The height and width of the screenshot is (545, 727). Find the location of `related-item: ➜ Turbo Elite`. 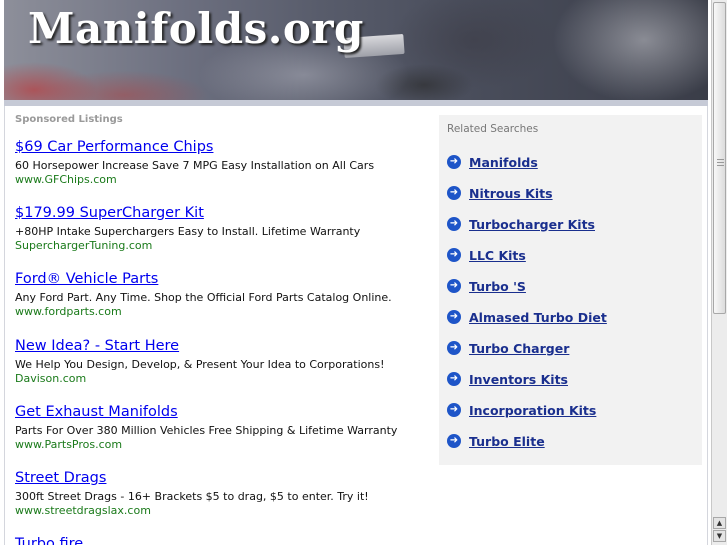

related-item: ➜ Turbo Elite is located at coordinates (496, 441).